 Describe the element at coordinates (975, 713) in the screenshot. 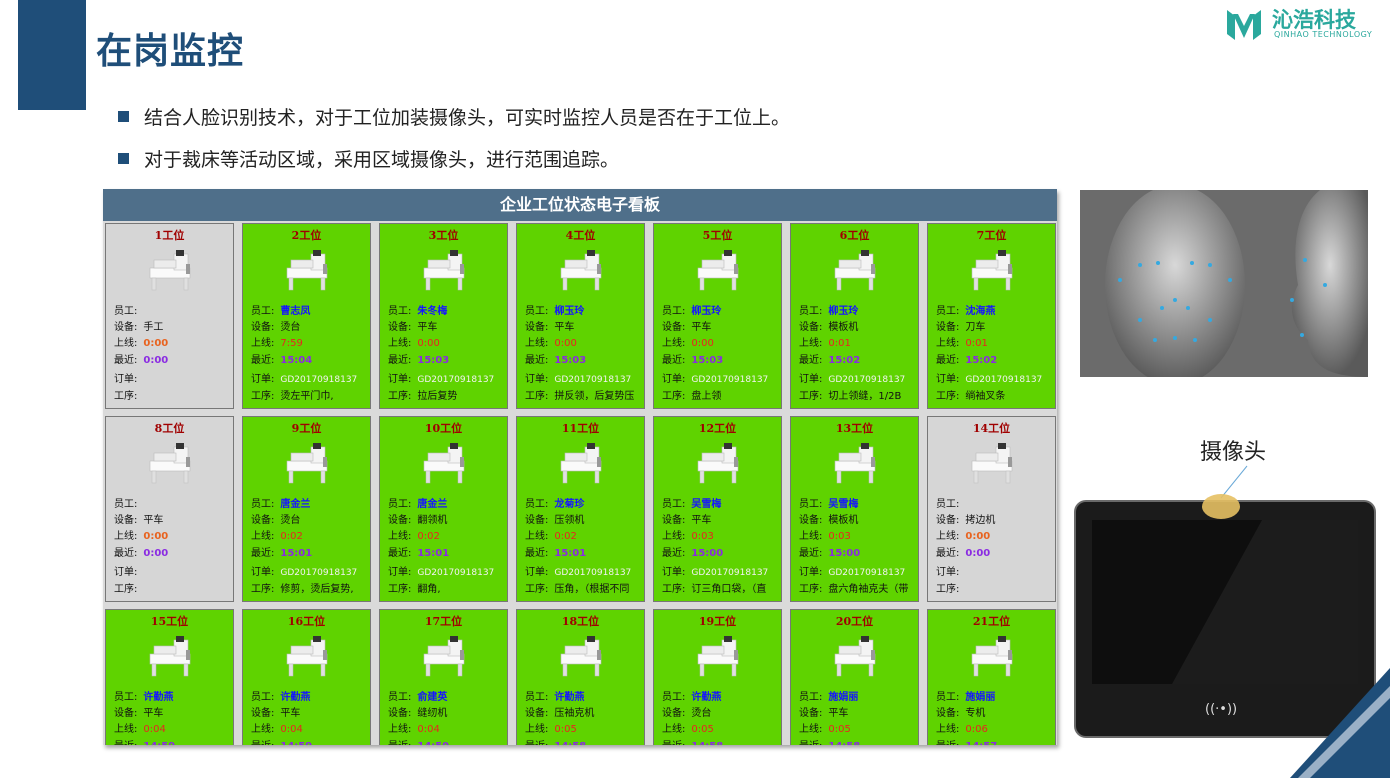

I see `device-value: 专机` at that location.